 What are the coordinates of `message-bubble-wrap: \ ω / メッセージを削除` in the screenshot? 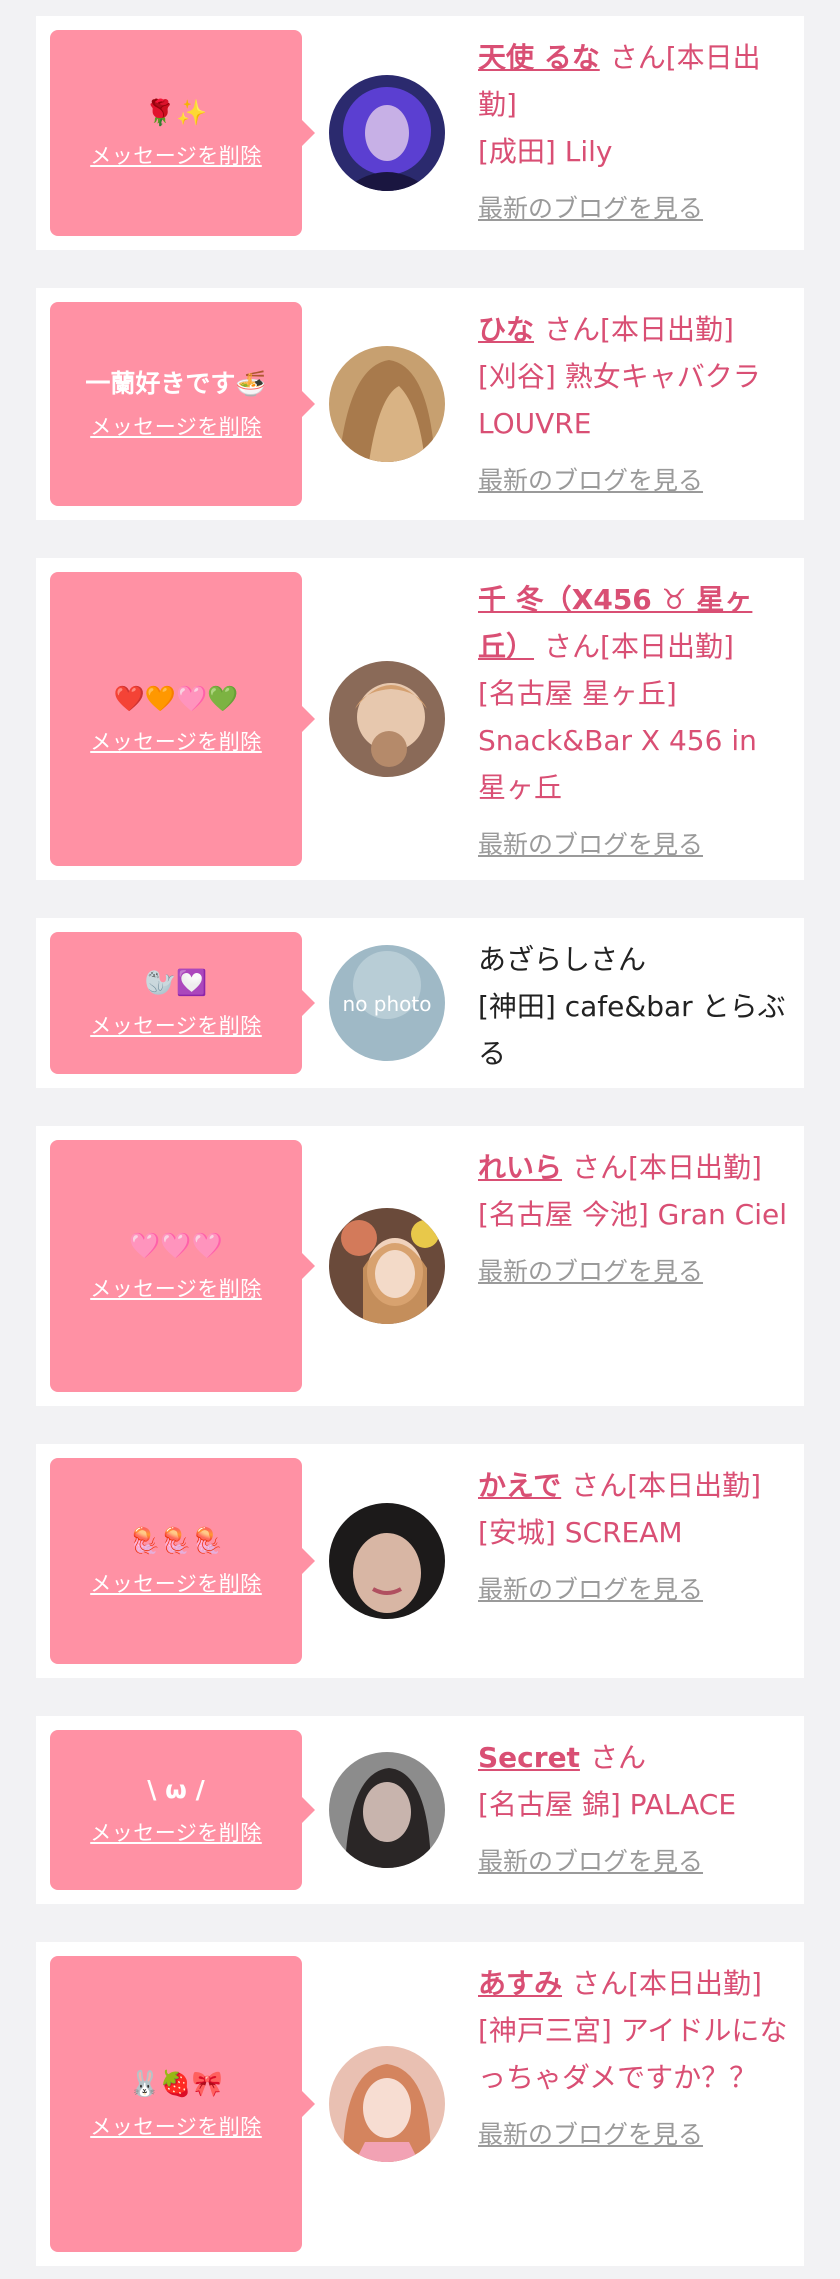 It's located at (176, 1810).